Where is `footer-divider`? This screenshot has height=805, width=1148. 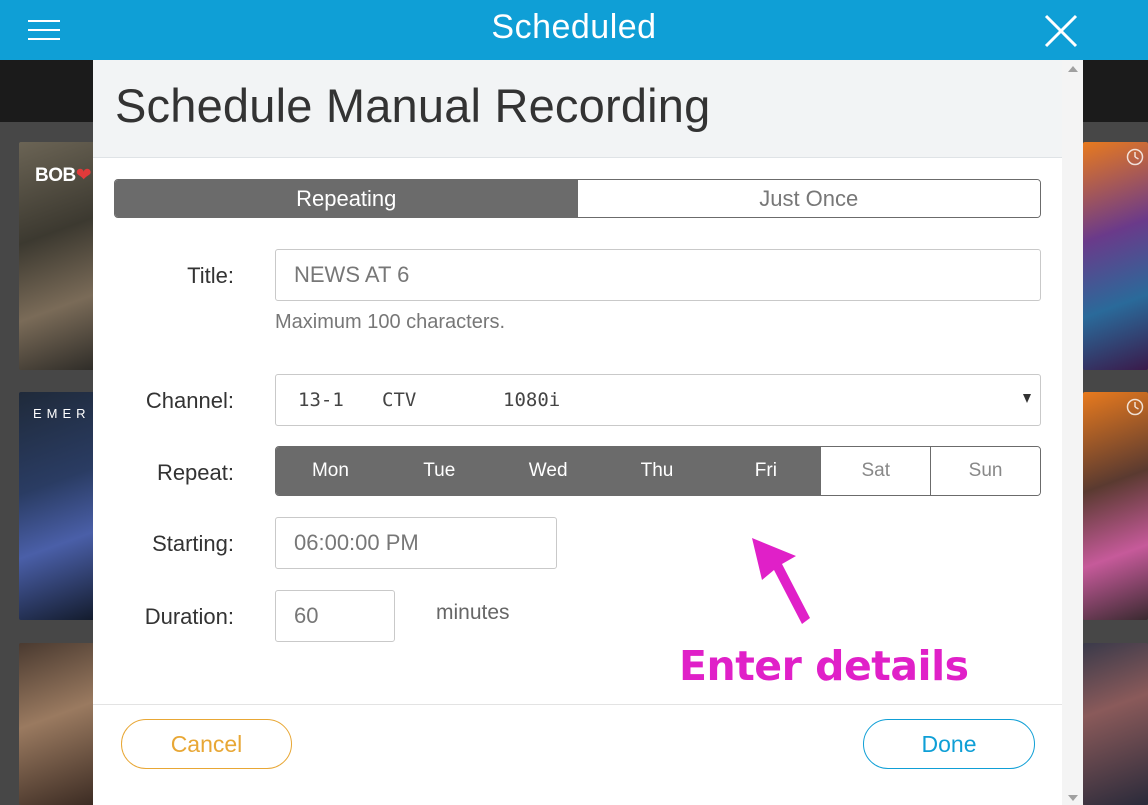
footer-divider is located at coordinates (577, 704).